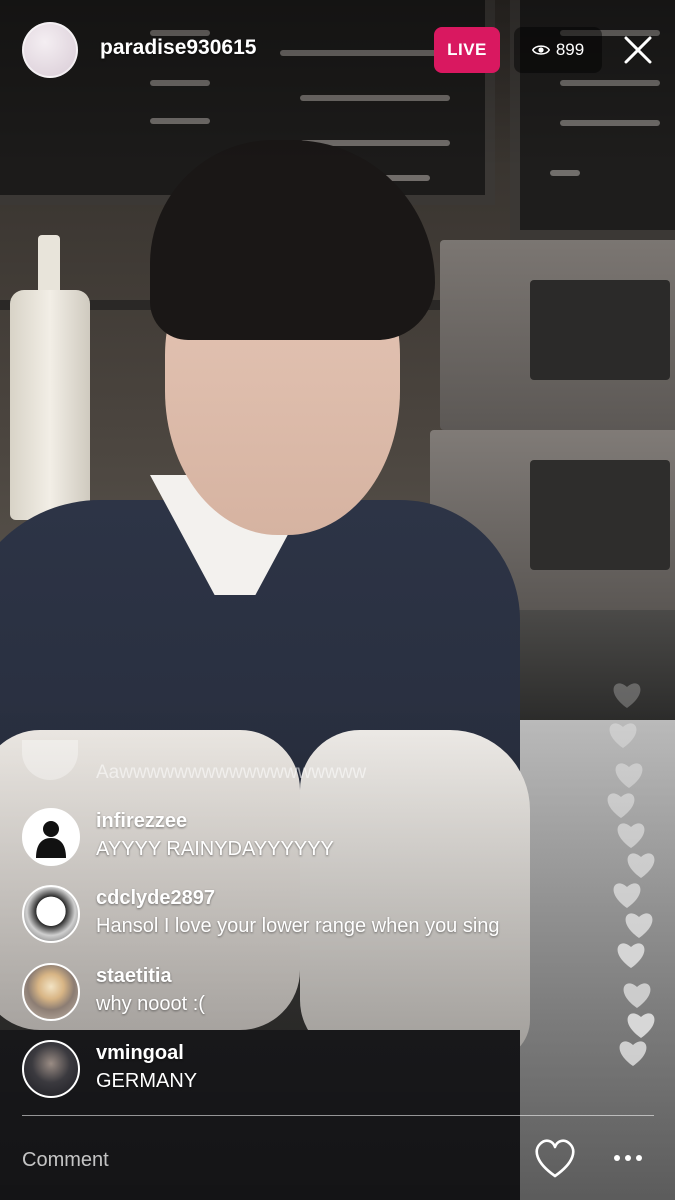 The width and height of the screenshot is (675, 1200). I want to click on comment-username: staetitia, so click(134, 976).